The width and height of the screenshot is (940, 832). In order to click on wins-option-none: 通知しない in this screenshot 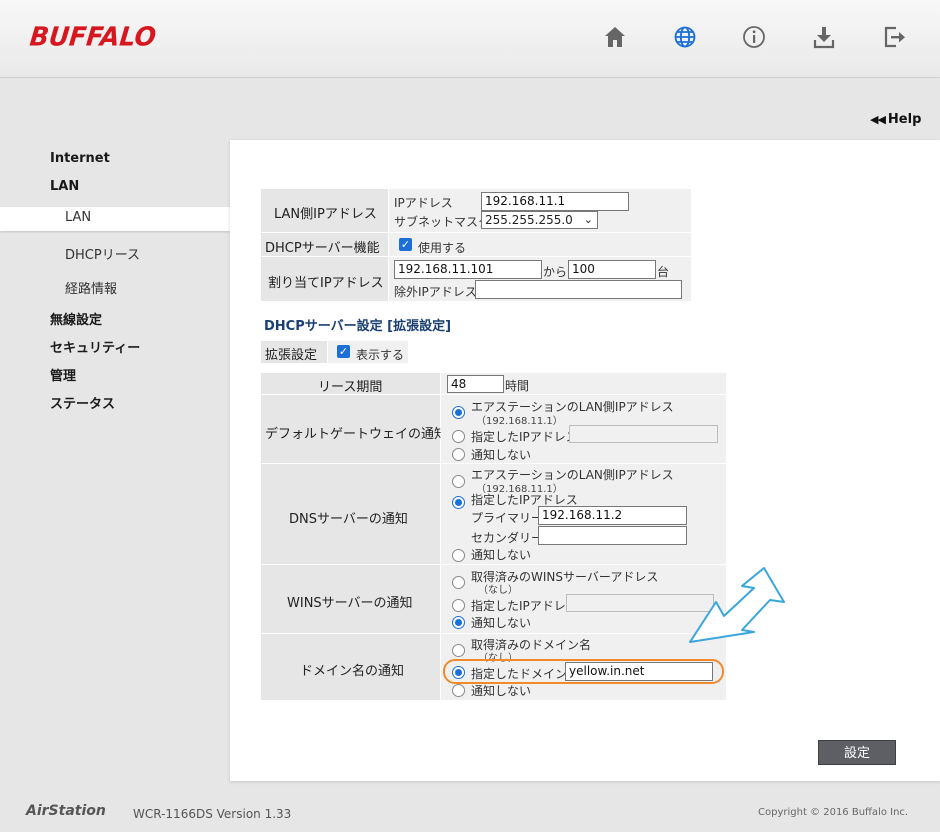, I will do `click(501, 623)`.